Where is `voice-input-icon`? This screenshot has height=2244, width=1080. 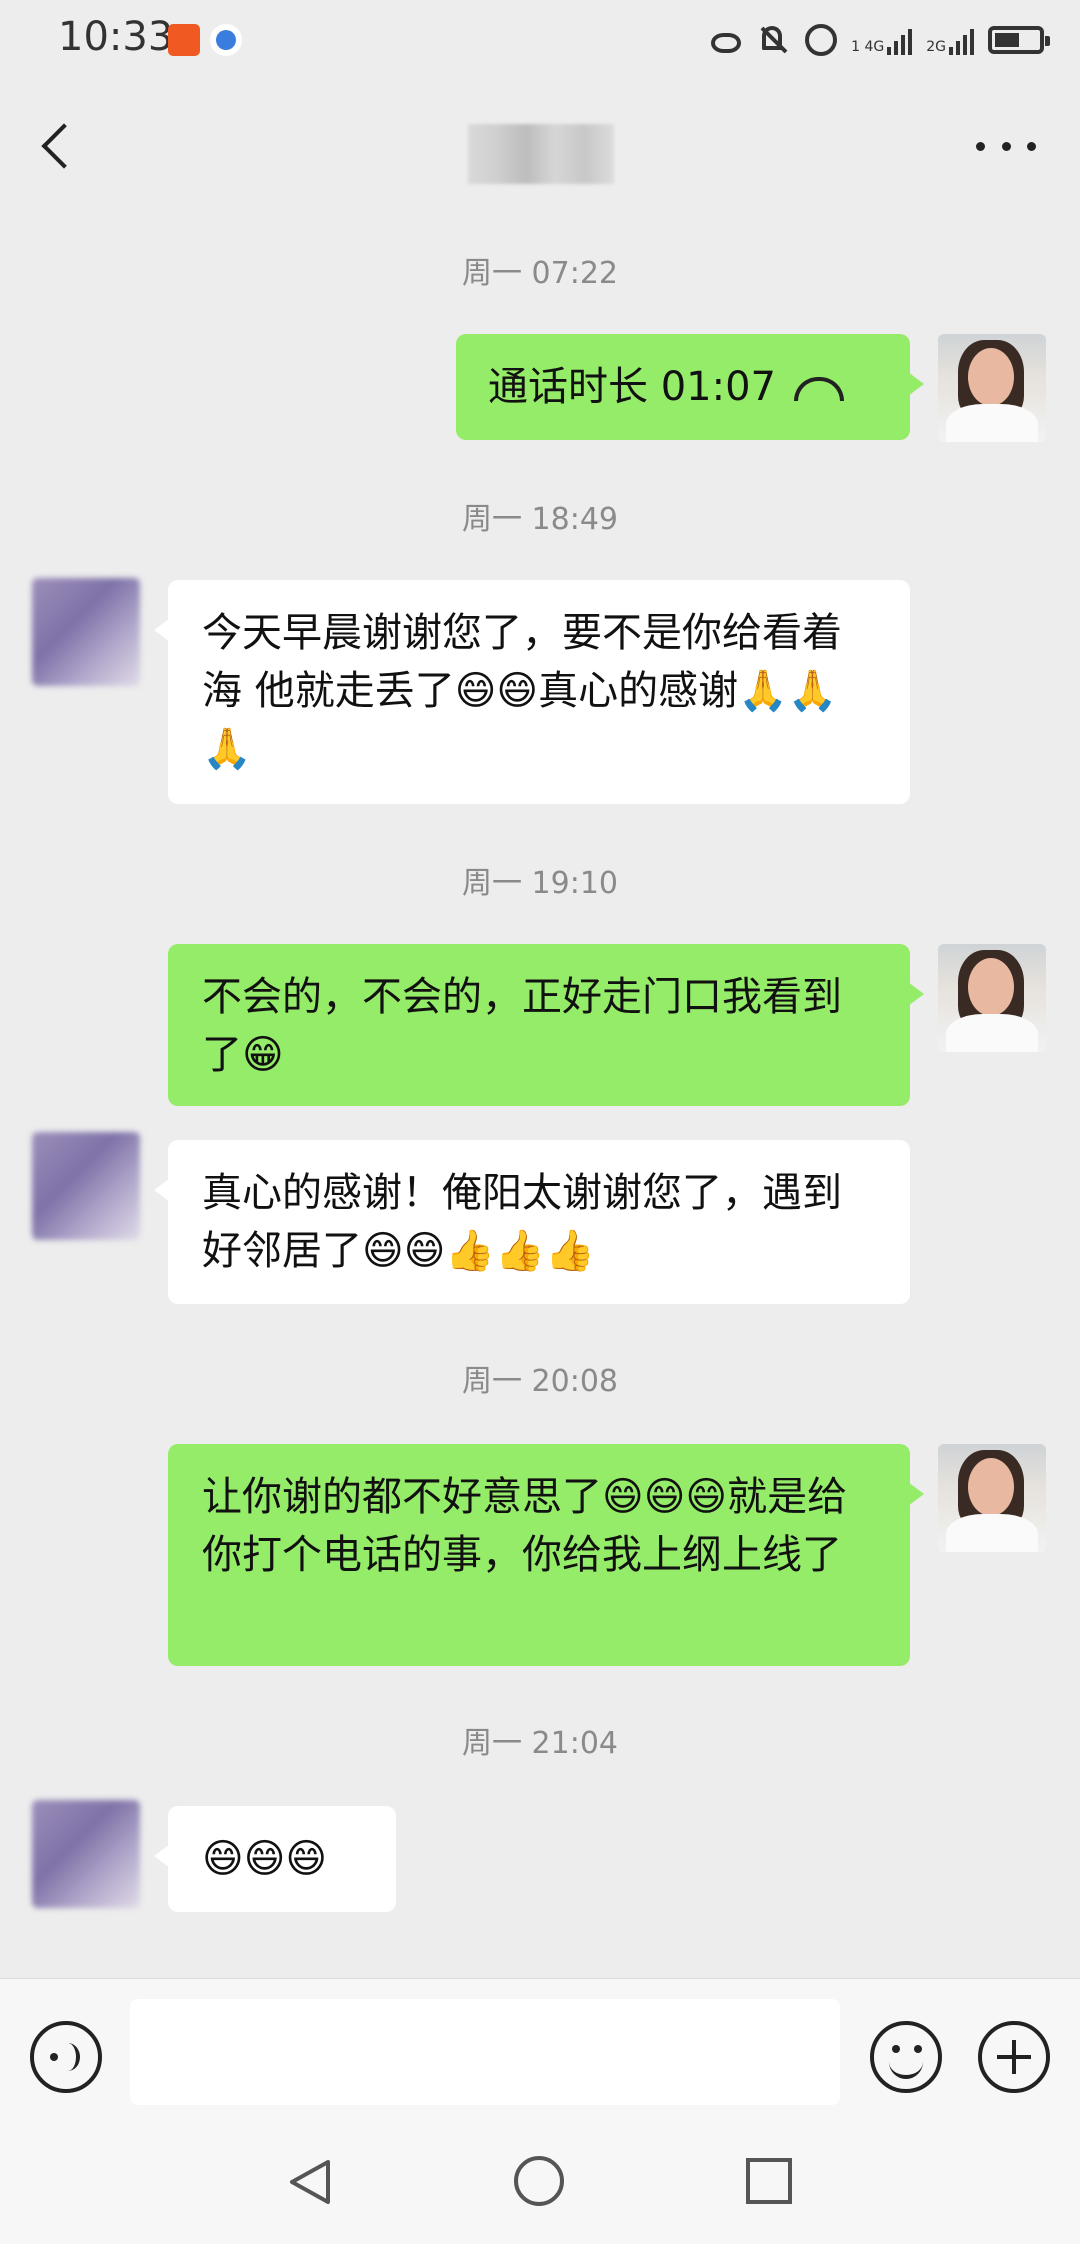
voice-input-icon is located at coordinates (66, 2057).